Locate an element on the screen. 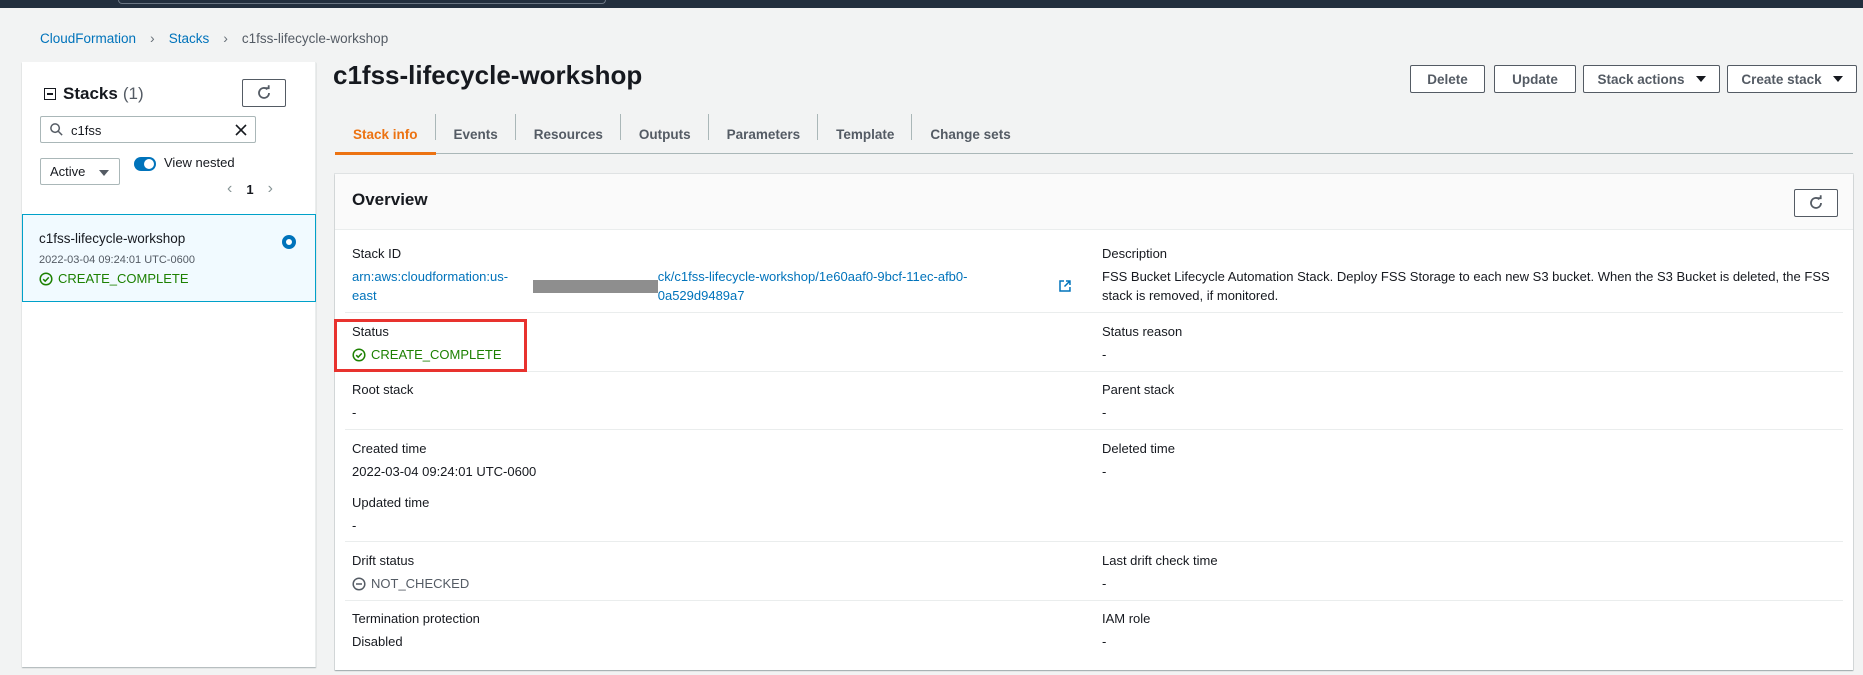 The image size is (1863, 675). create-stack-button: Create stack is located at coordinates (1792, 79).